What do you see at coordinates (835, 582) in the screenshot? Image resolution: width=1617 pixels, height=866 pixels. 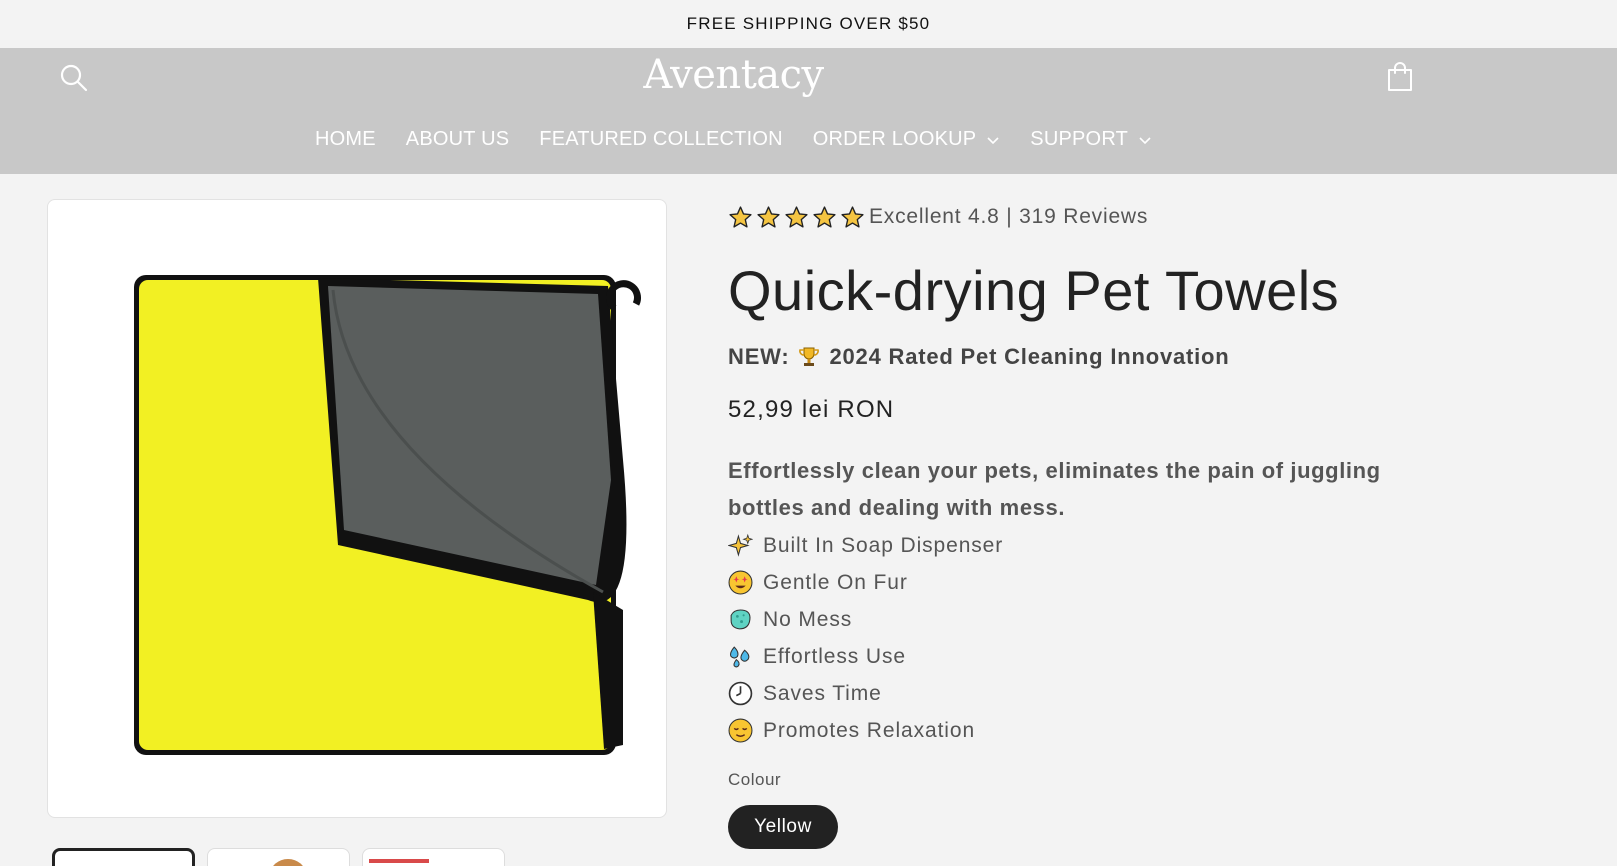 I see `feature-label: Gentle On Fur` at bounding box center [835, 582].